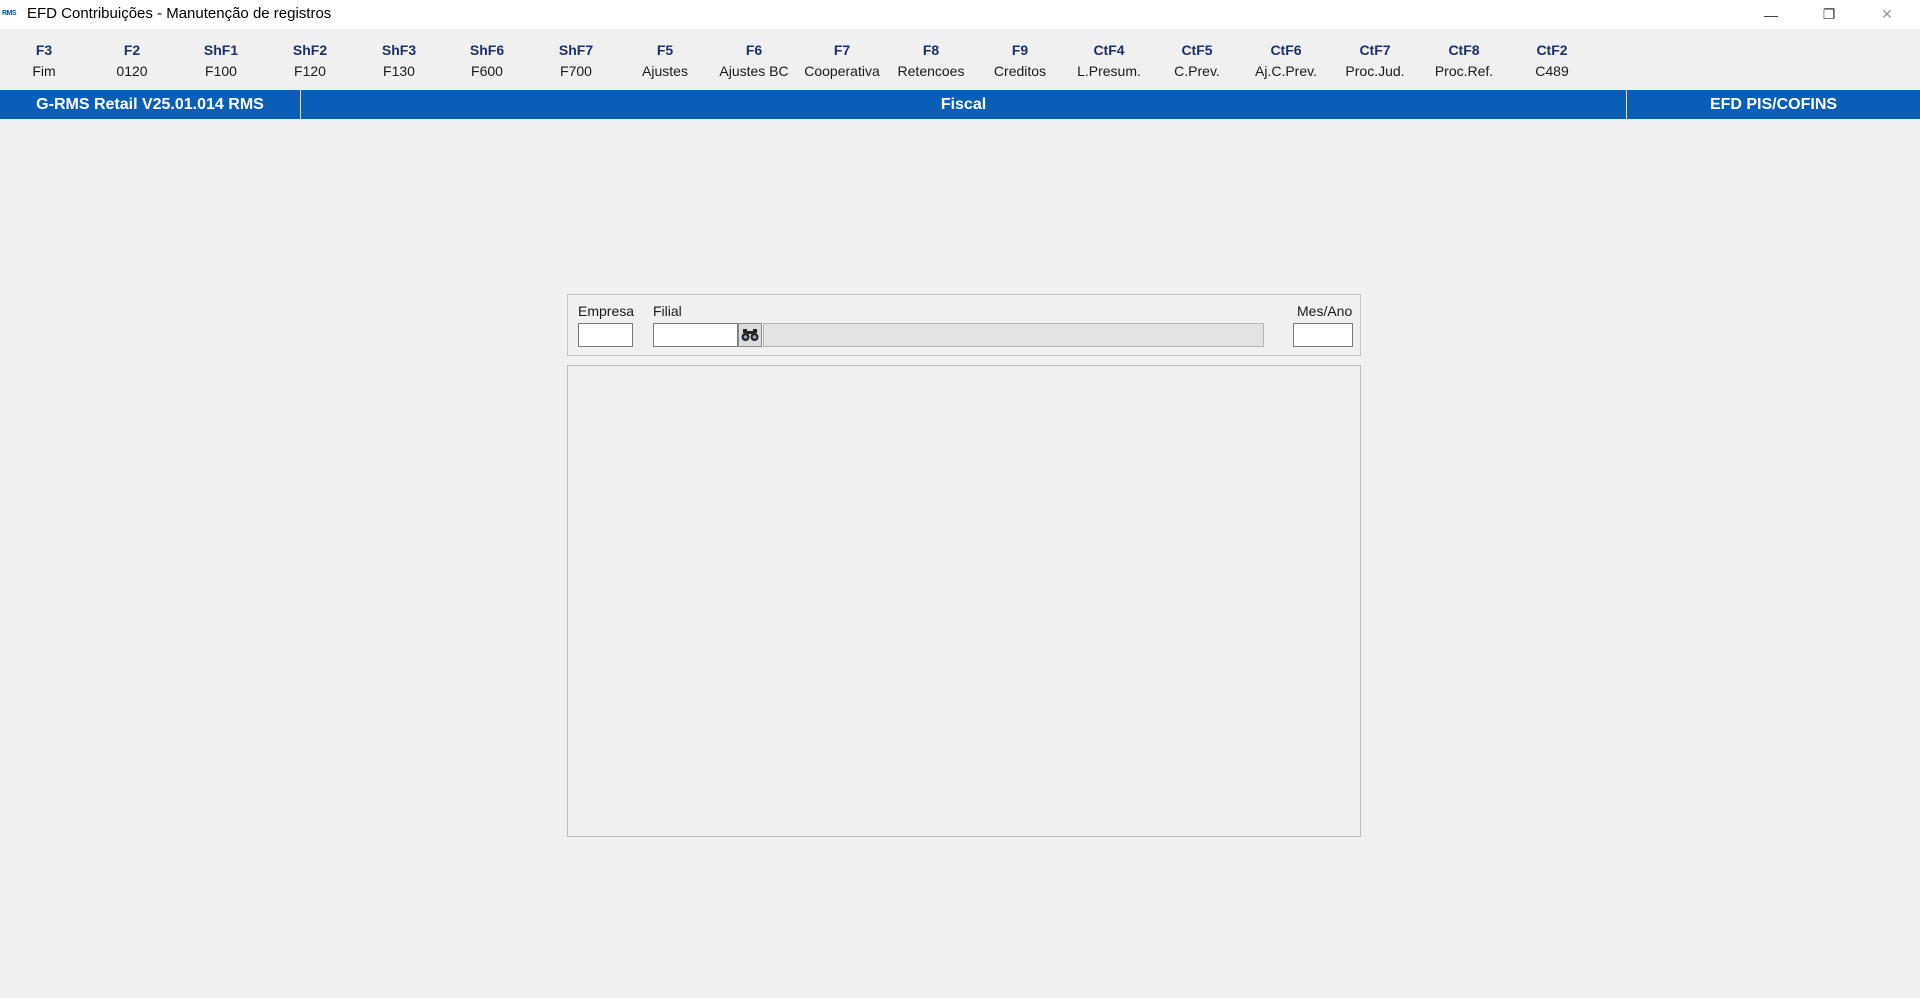 This screenshot has width=1920, height=998. Describe the element at coordinates (1773, 104) in the screenshot. I see `routine-name: EFD PIS/COFINS` at that location.